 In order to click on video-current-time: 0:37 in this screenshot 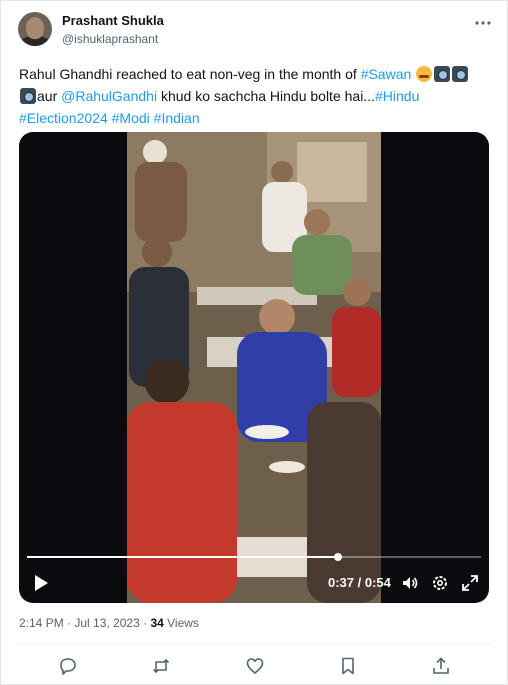, I will do `click(341, 582)`.